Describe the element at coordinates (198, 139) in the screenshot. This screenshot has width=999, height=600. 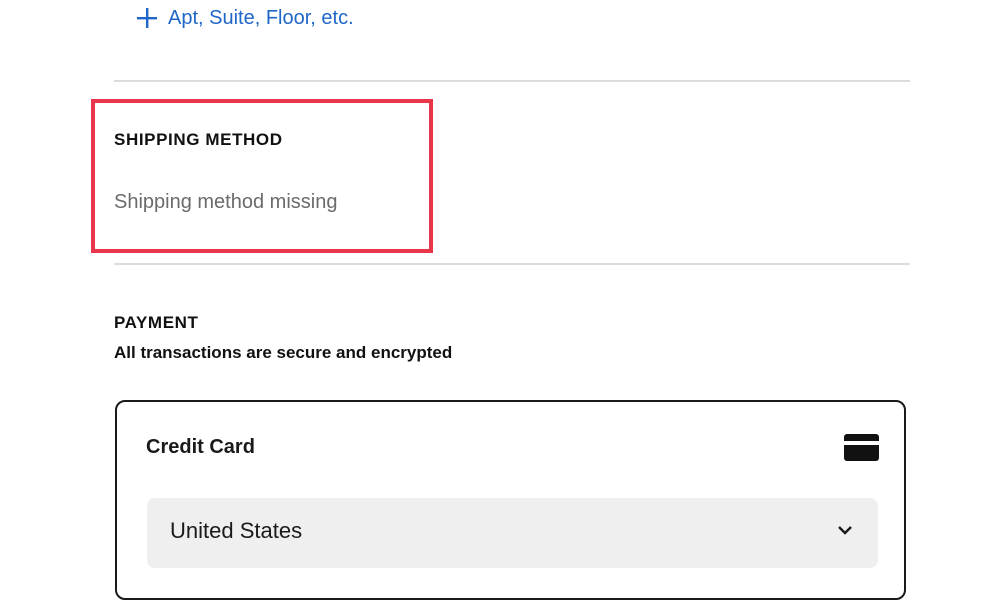
I see `shipping-method-heading: SHIPPING METHOD` at that location.